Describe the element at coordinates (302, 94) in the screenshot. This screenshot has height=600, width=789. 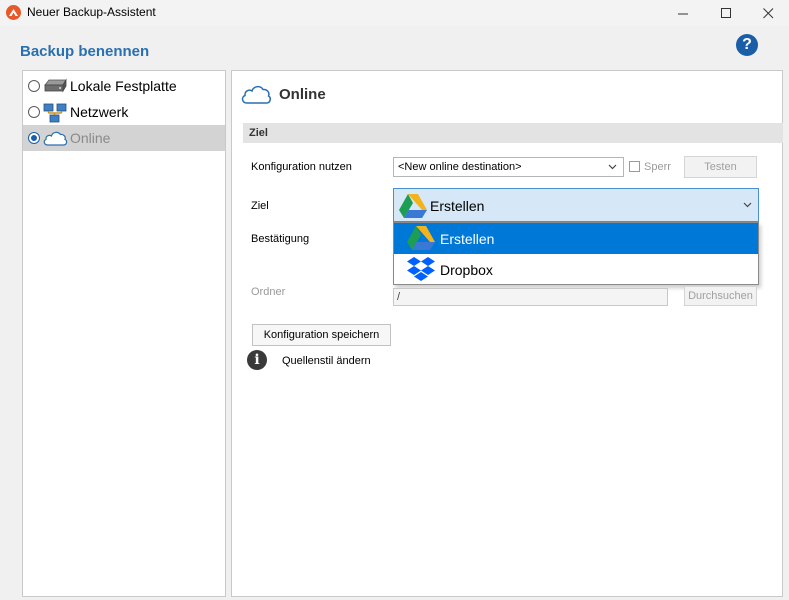
I see `section-heading: Online` at that location.